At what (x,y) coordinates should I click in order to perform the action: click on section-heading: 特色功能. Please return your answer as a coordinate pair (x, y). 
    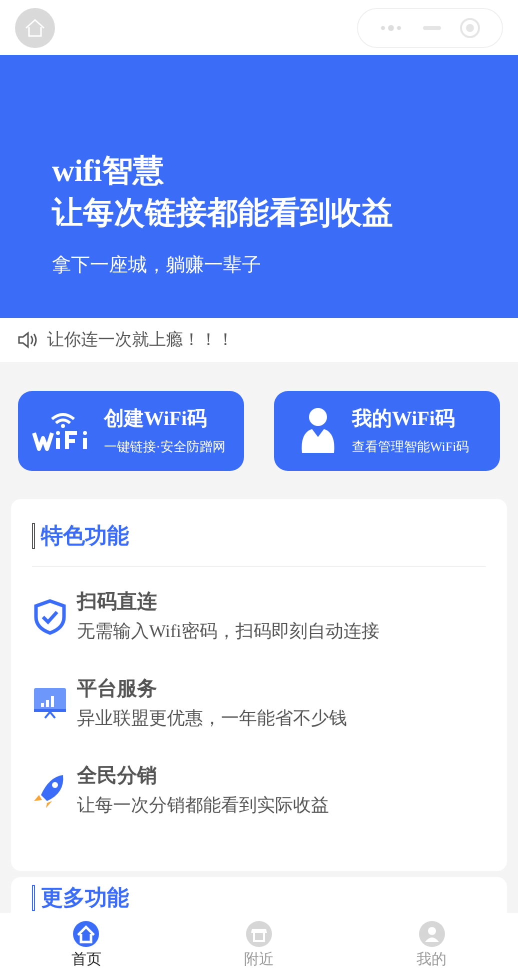
    Looking at the image, I should click on (85, 536).